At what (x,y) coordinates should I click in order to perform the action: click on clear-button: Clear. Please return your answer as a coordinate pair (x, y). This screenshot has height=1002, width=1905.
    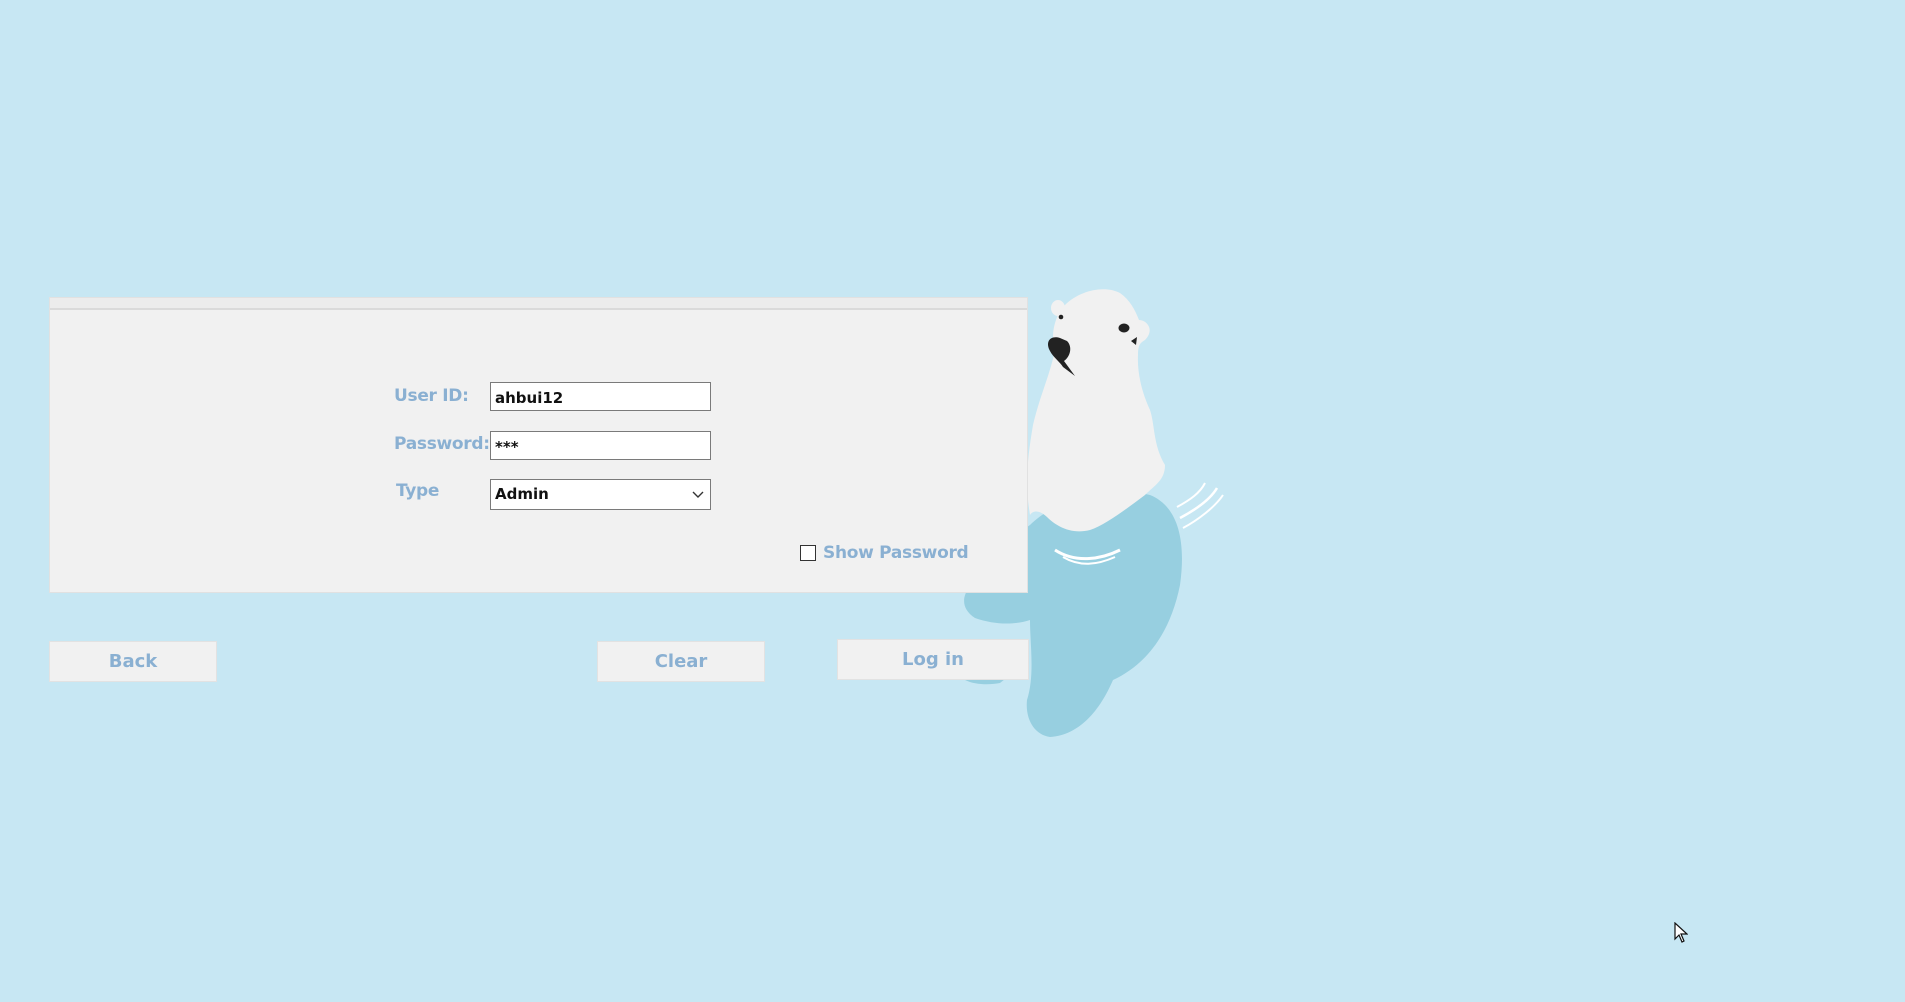
    Looking at the image, I should click on (681, 661).